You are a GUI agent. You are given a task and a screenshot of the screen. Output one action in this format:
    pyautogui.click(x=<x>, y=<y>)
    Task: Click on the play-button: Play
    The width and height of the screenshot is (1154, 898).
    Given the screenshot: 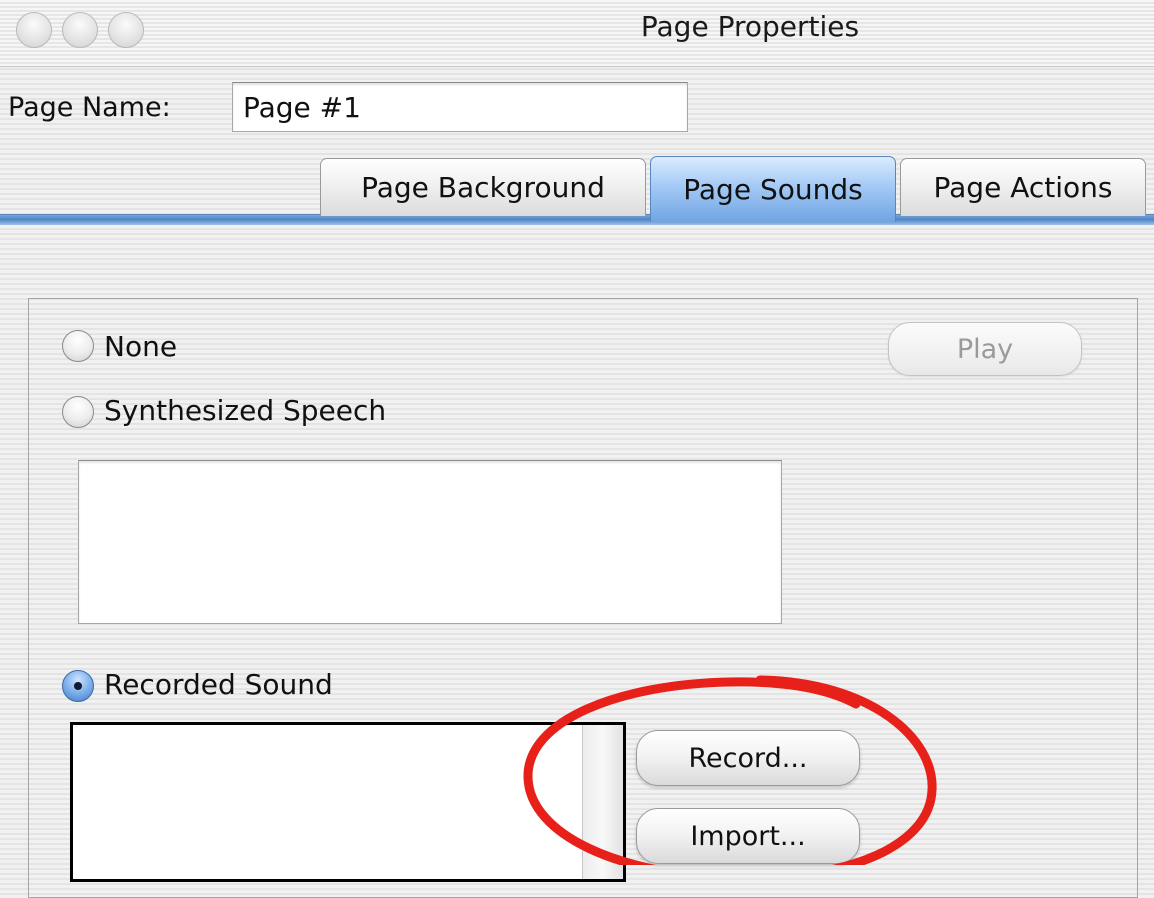 What is the action you would take?
    pyautogui.click(x=985, y=349)
    